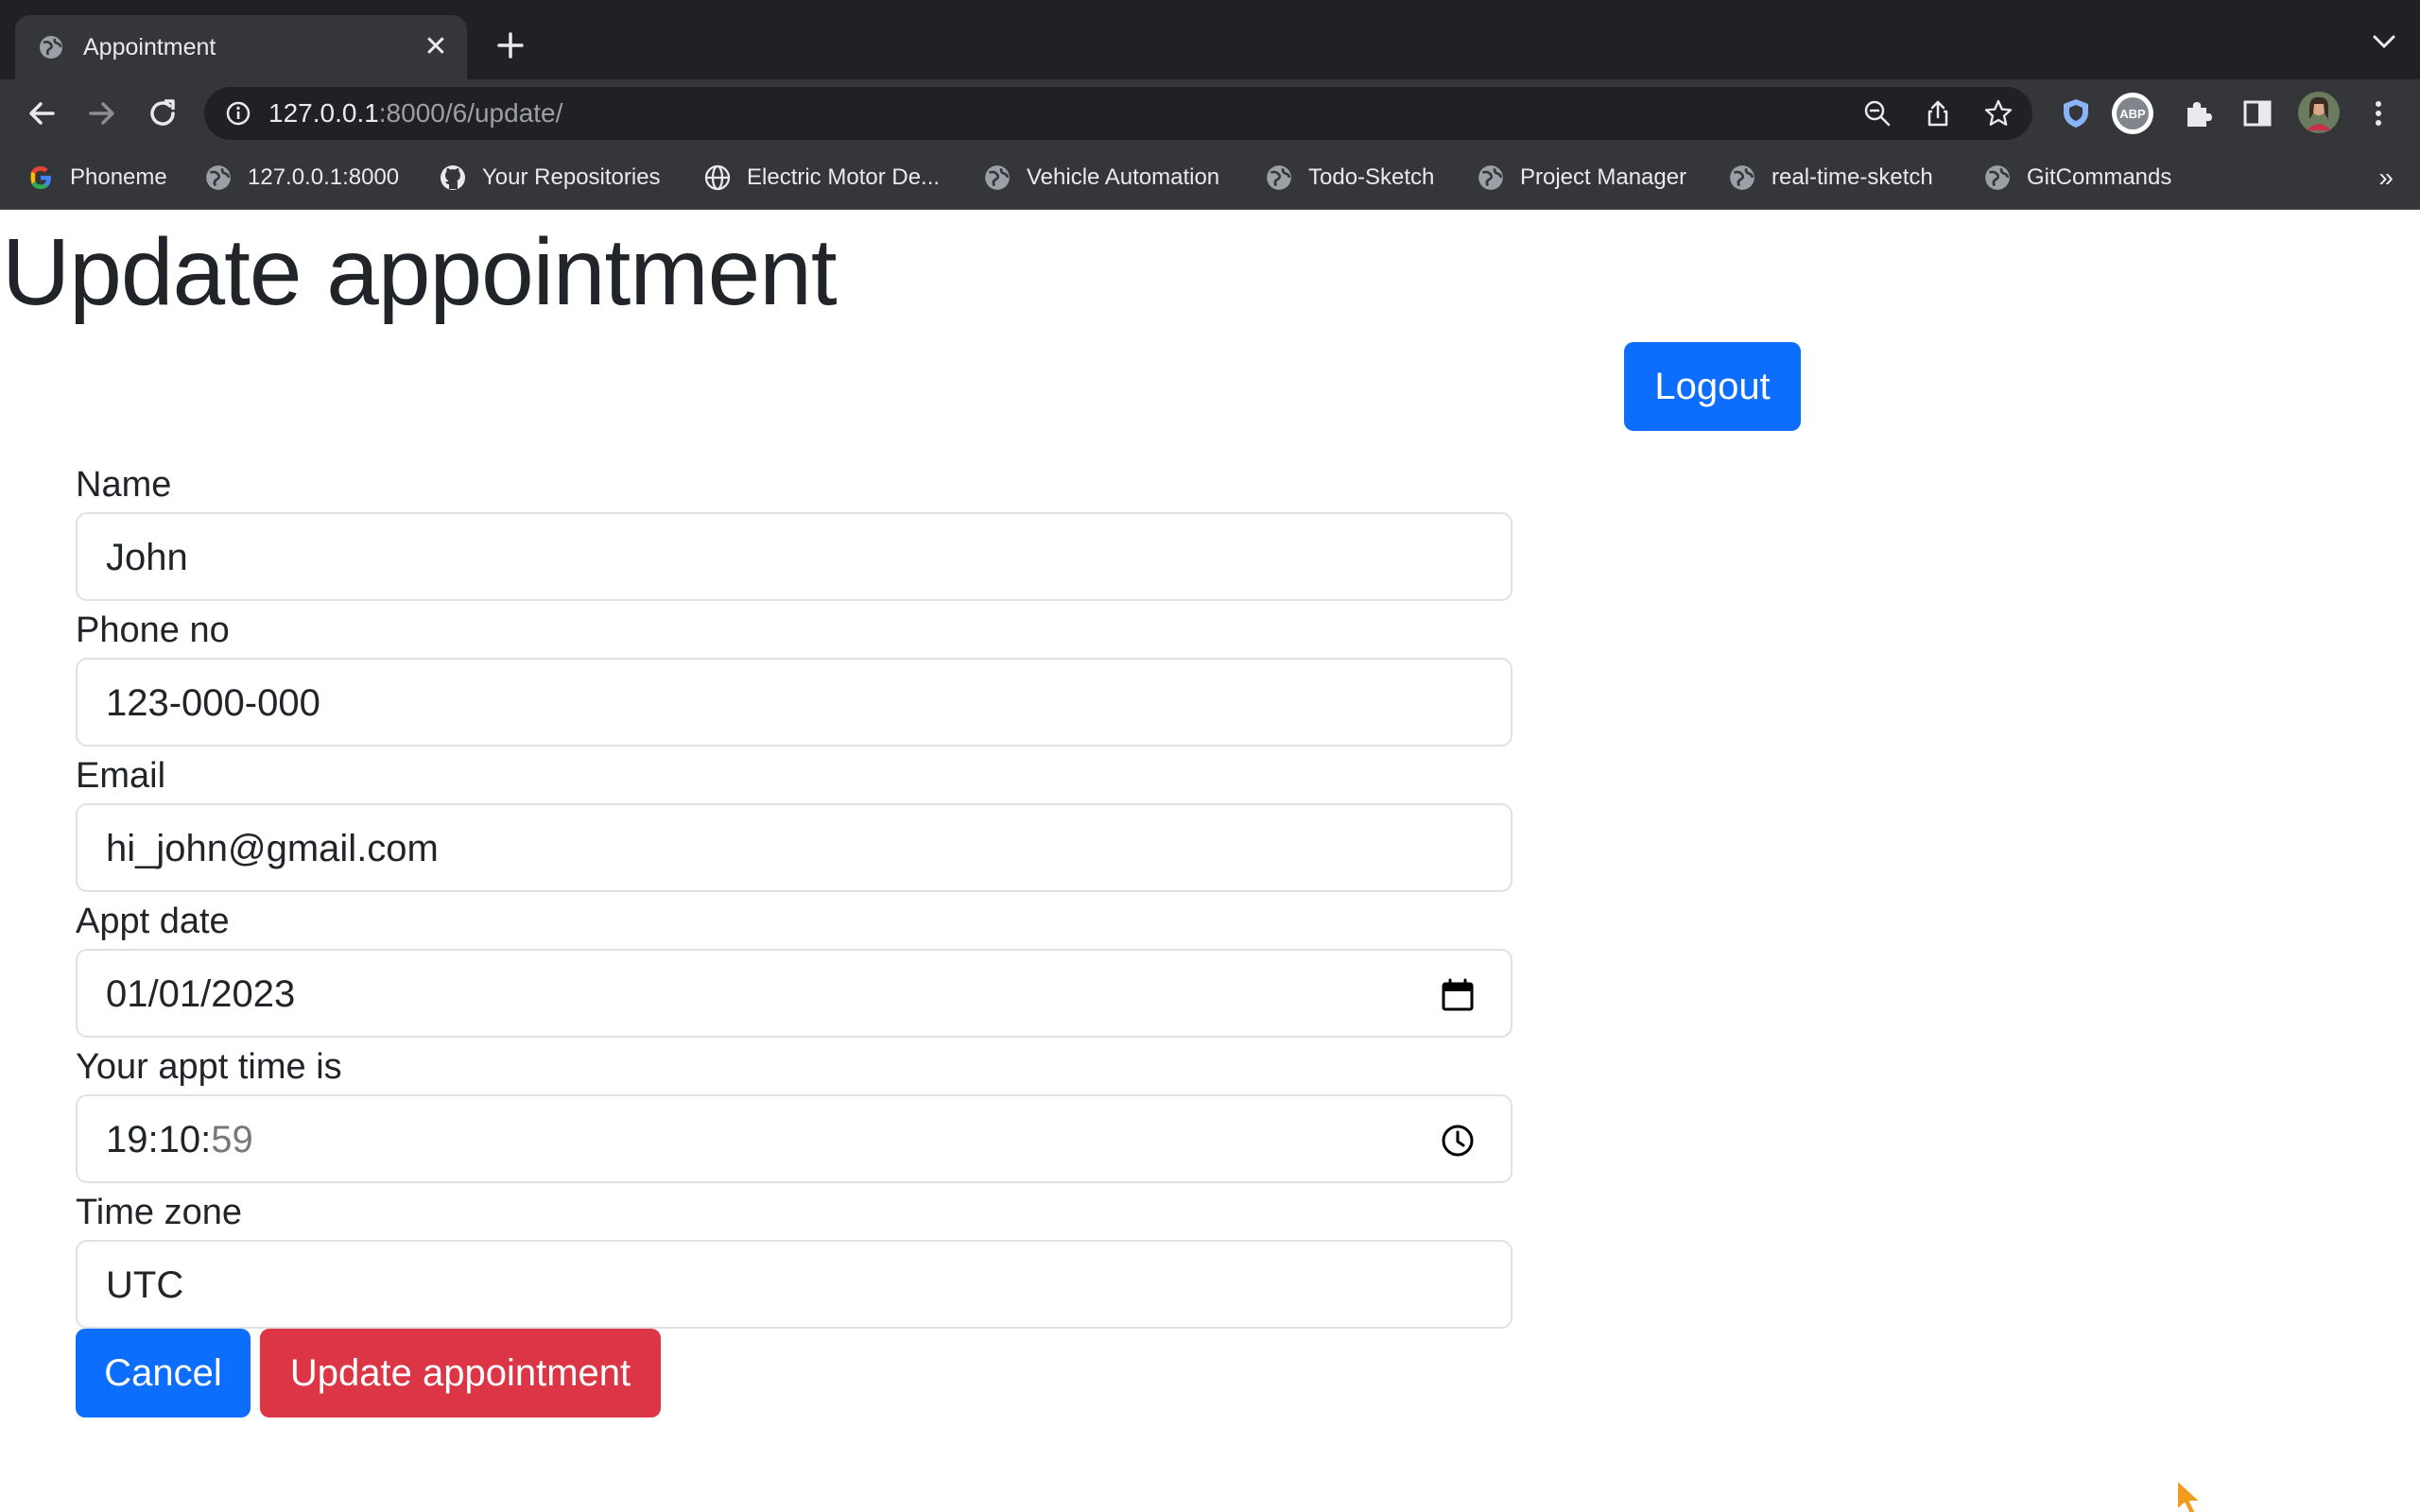 Image resolution: width=2420 pixels, height=1512 pixels. I want to click on tab-appointment: Appointment ✕, so click(241, 47).